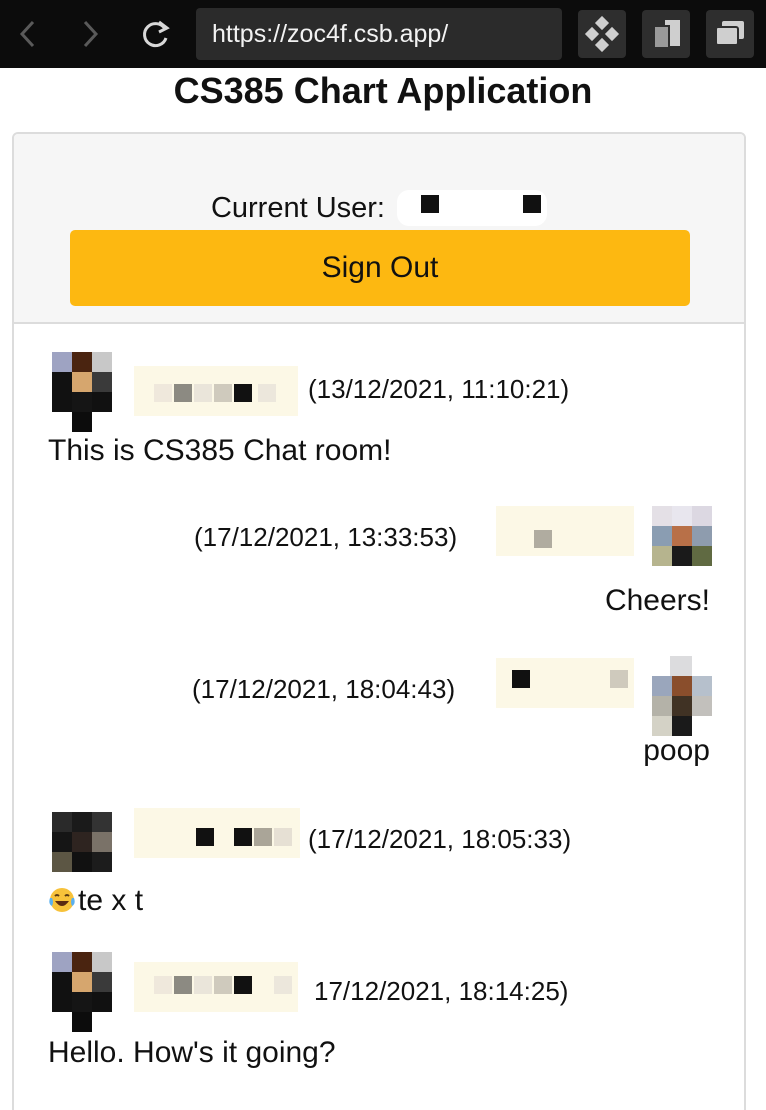 The width and height of the screenshot is (766, 1110). Describe the element at coordinates (379, 714) in the screenshot. I see `message-item: (17/12/2021, 18:04:43) poop` at that location.